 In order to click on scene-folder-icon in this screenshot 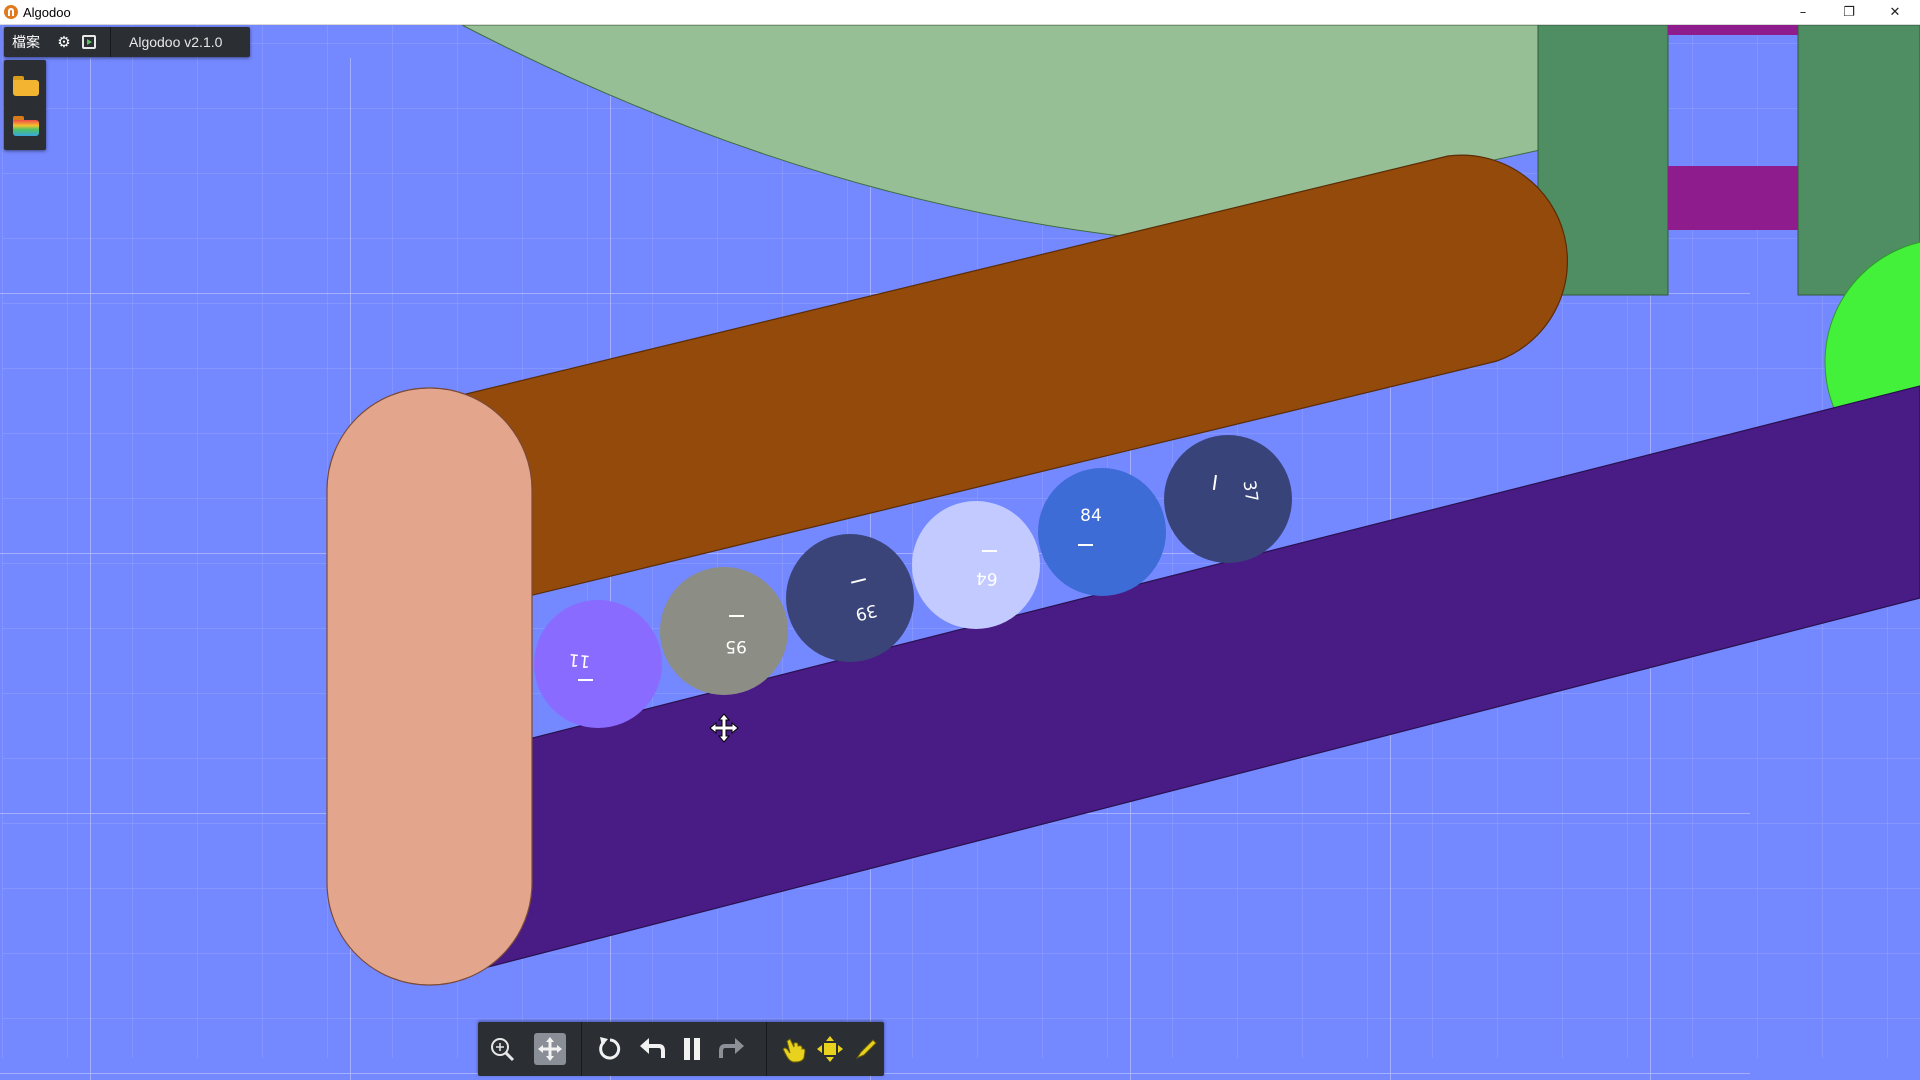, I will do `click(26, 126)`.